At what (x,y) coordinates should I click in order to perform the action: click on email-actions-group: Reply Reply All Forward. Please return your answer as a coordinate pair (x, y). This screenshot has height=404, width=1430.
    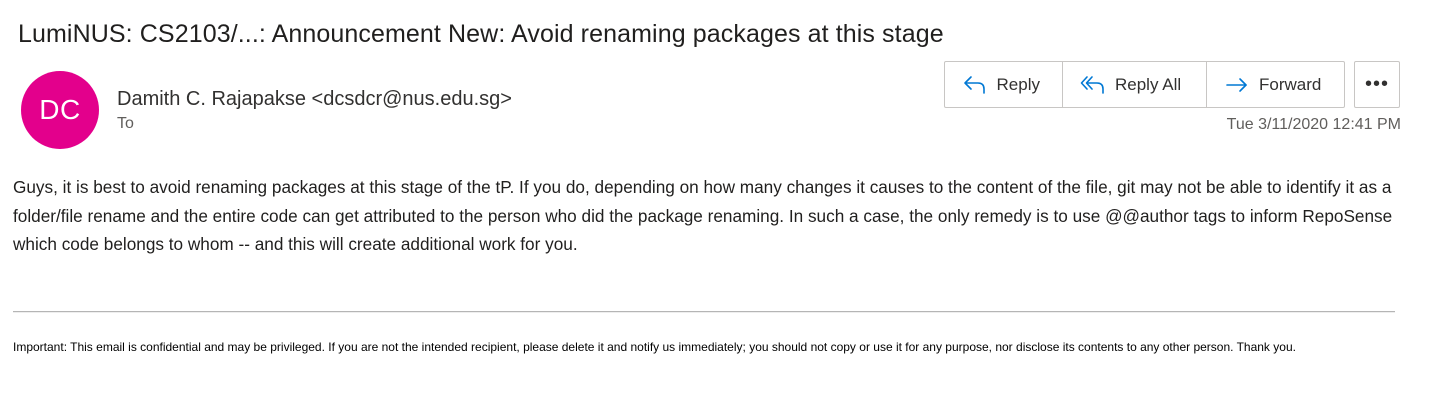
    Looking at the image, I should click on (1144, 84).